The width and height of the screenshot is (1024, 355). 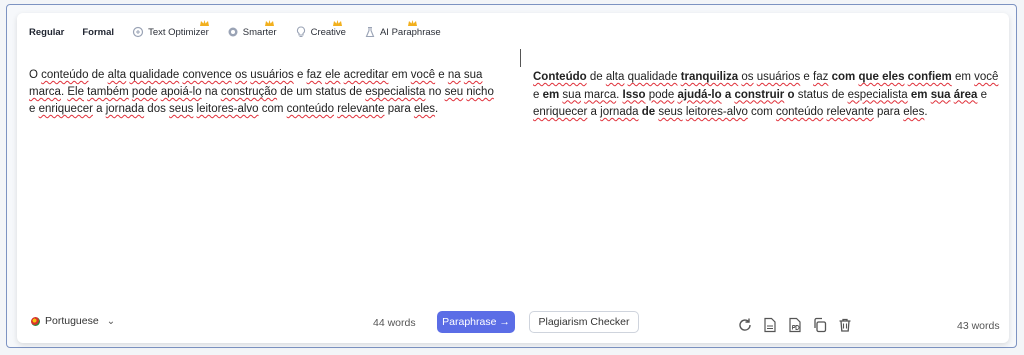 I want to click on optimizer-icon, so click(x=138, y=32).